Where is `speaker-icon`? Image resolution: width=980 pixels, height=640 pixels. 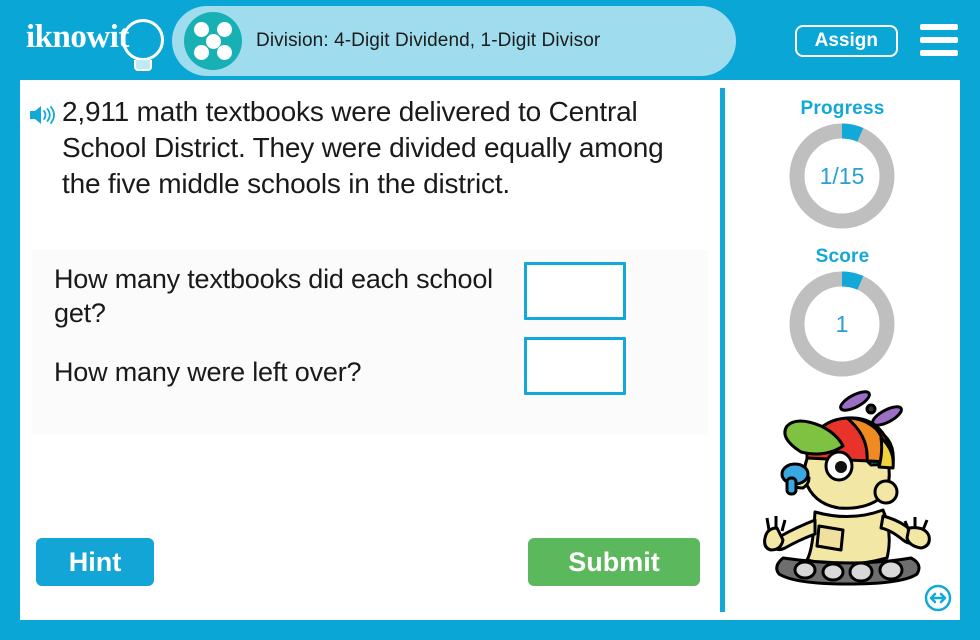
speaker-icon is located at coordinates (43, 115).